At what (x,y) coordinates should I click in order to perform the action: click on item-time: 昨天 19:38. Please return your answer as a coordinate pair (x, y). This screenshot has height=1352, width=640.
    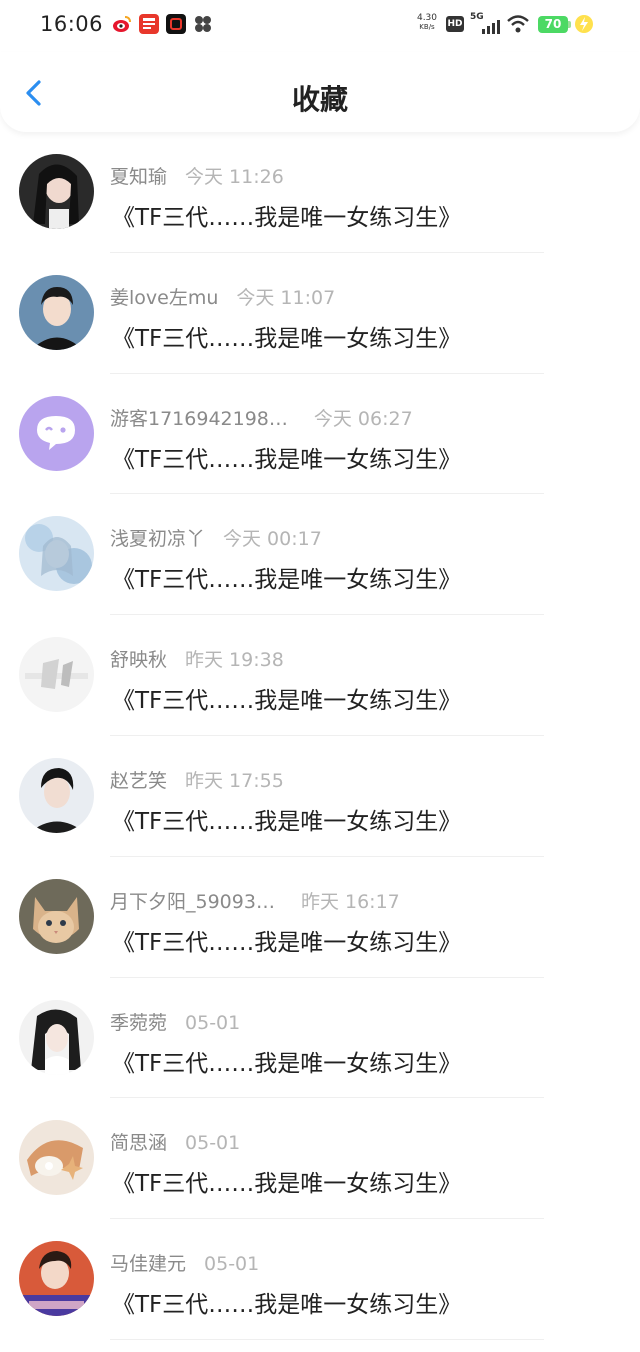
    Looking at the image, I should click on (234, 660).